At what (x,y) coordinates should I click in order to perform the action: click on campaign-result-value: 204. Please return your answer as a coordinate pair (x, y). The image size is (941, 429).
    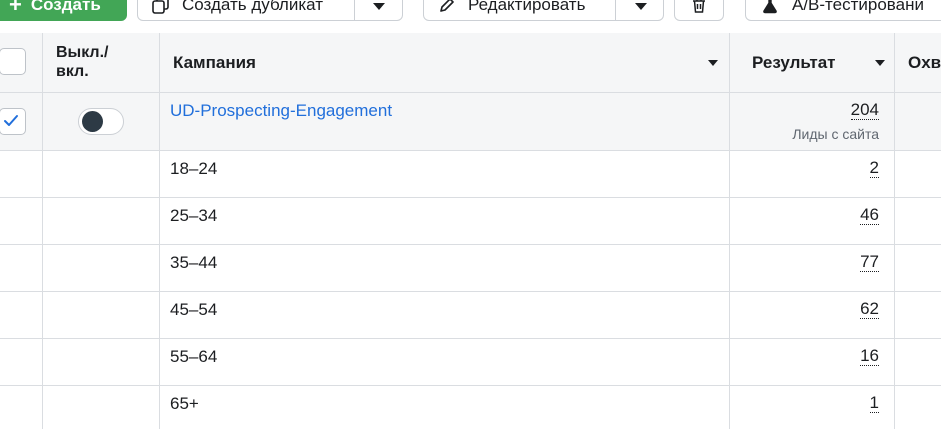
    Looking at the image, I should click on (864, 110).